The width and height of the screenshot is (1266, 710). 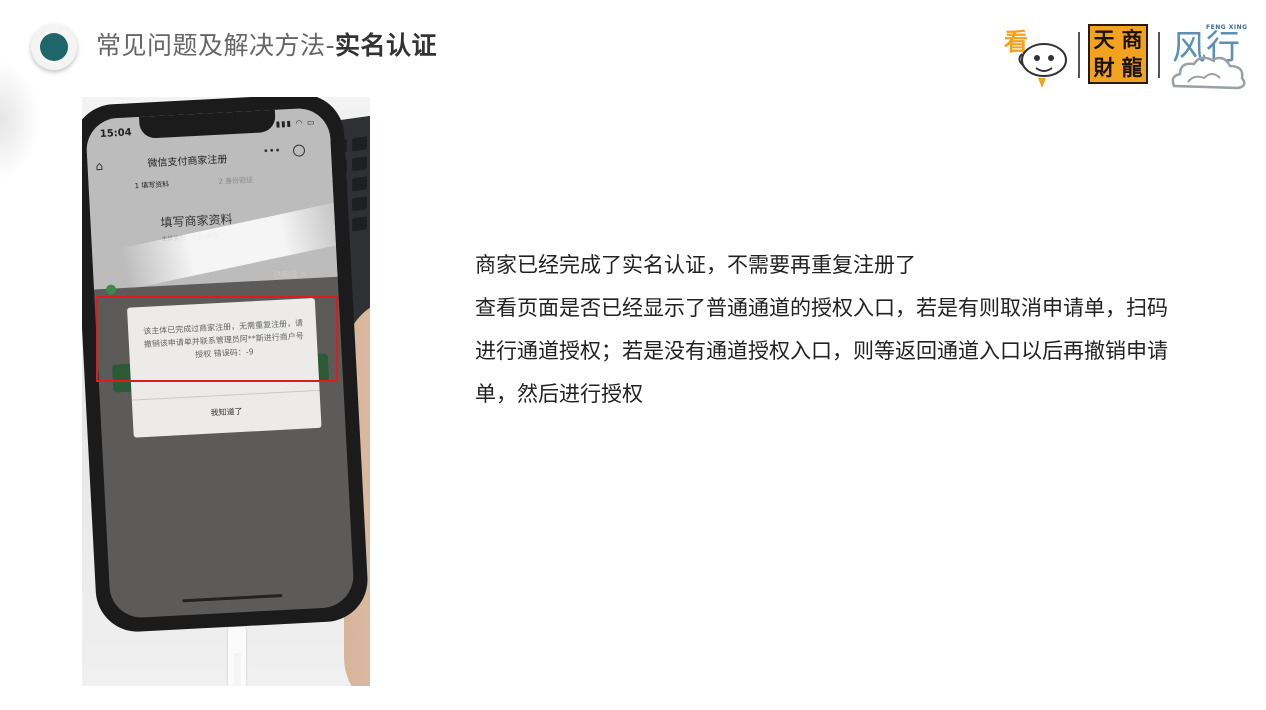 What do you see at coordinates (226, 412) in the screenshot?
I see `dialog-ok-button: 我知道了` at bounding box center [226, 412].